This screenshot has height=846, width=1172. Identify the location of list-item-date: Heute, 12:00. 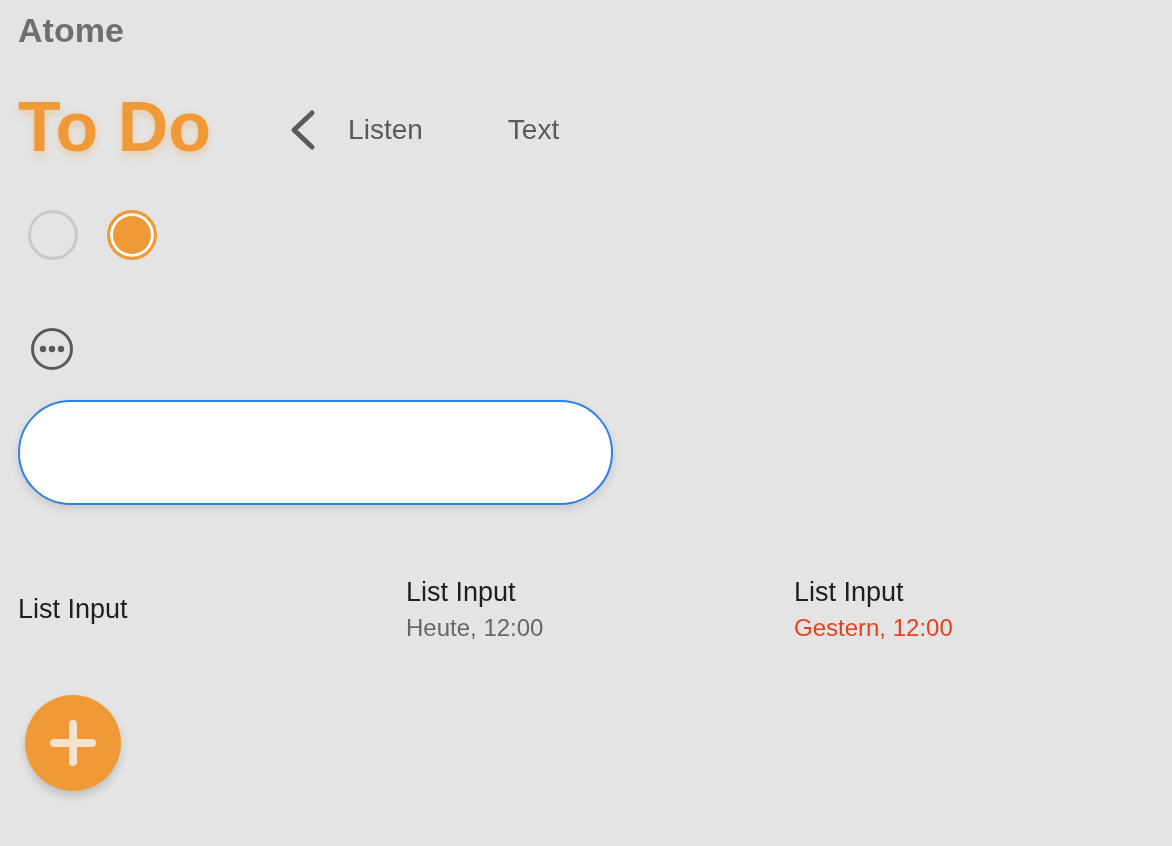
(475, 629).